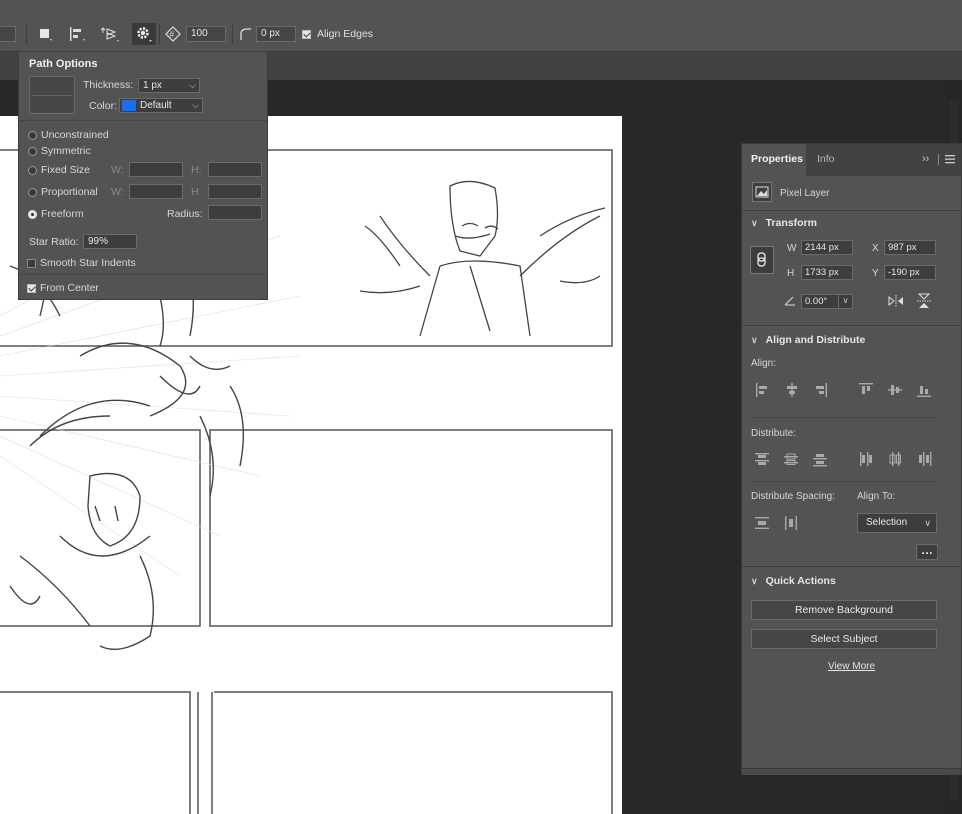 This screenshot has height=814, width=962. Describe the element at coordinates (910, 247) in the screenshot. I see `x-field: 987 px` at that location.